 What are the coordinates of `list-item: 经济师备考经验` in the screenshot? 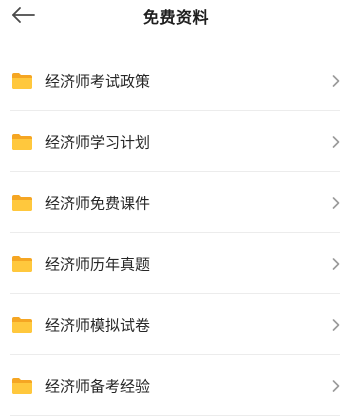 It's located at (176, 385).